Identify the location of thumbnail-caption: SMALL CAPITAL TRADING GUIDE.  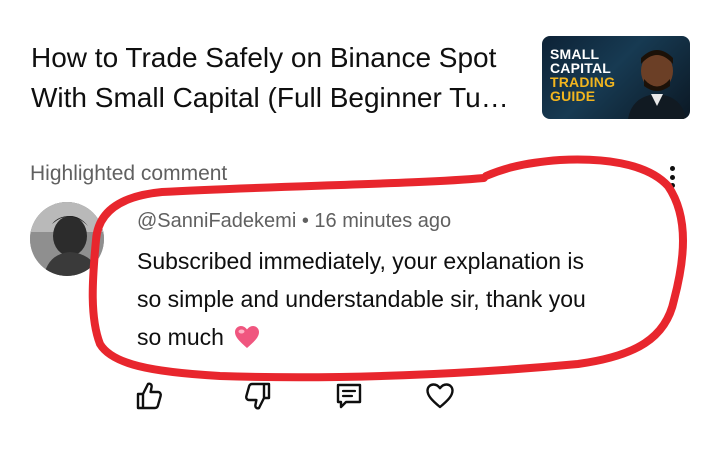
(582, 75).